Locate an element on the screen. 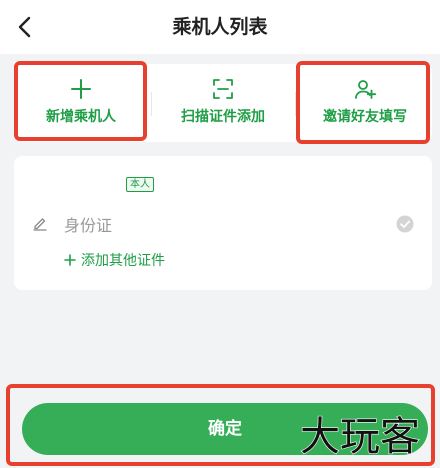 The width and height of the screenshot is (440, 468). invite-friend-label: 邀请好友填写 is located at coordinates (365, 117).